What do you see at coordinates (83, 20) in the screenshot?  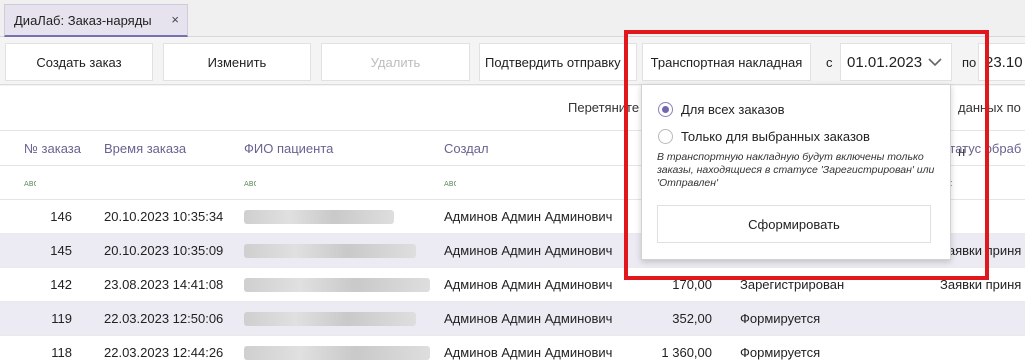 I see `tab-title: ДиаЛаб: Заказ-наряды` at bounding box center [83, 20].